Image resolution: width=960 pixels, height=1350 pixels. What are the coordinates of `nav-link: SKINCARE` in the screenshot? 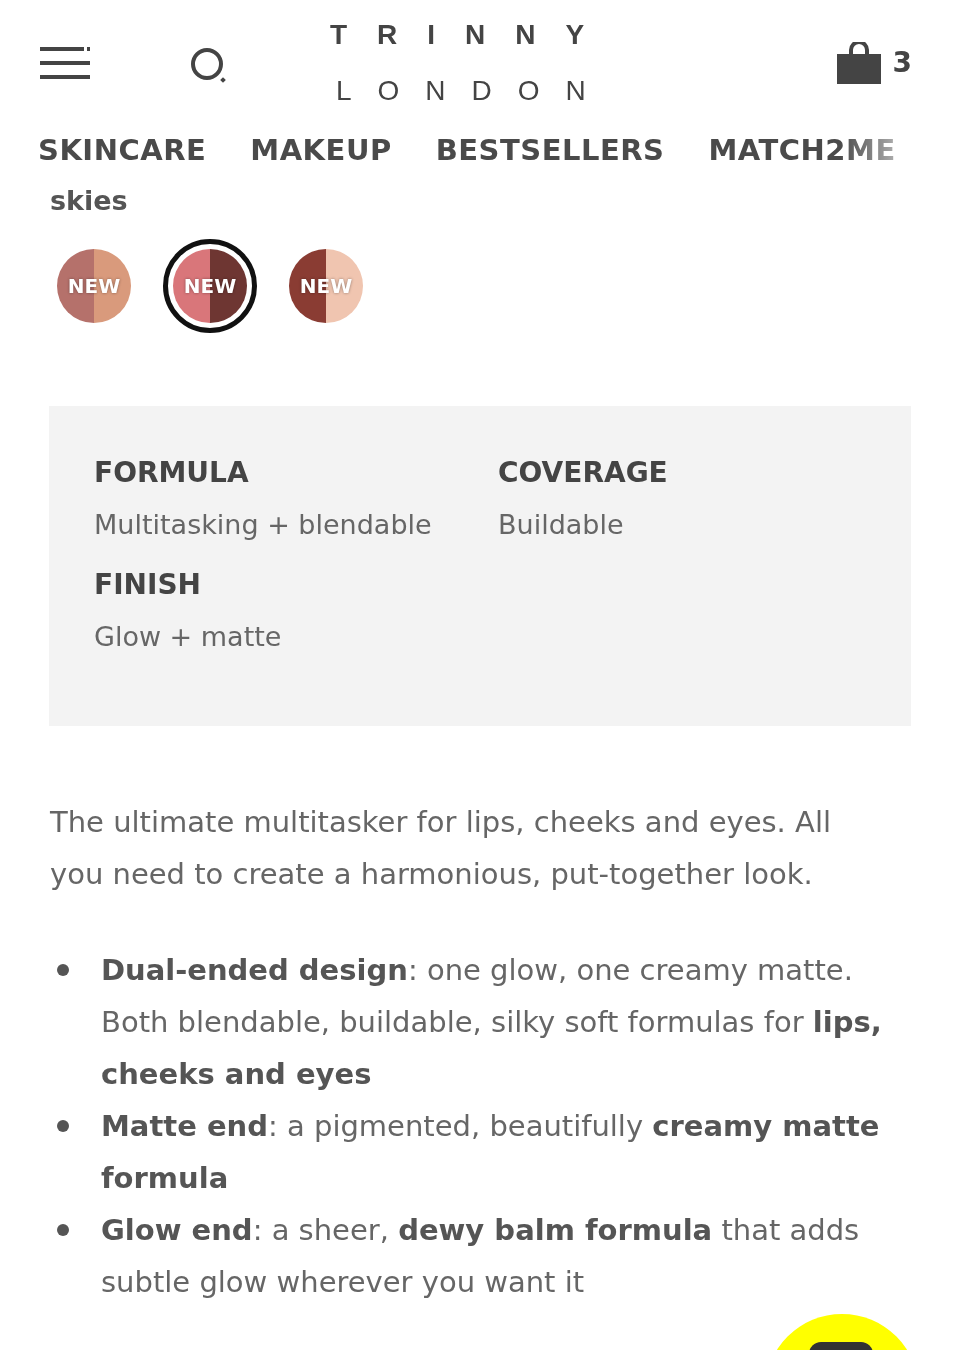 It's located at (122, 150).